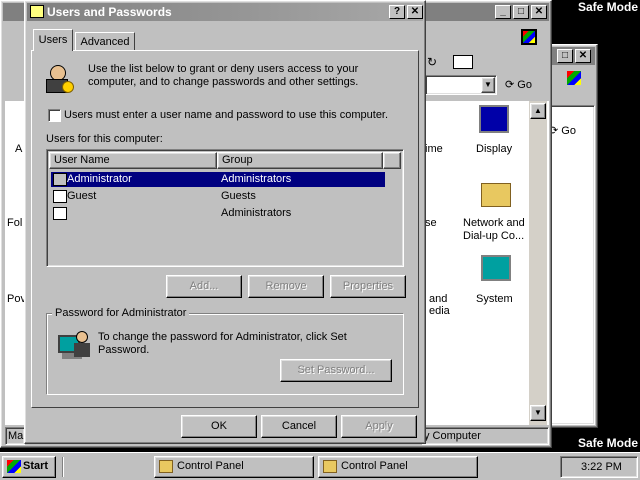 The image size is (640, 480). What do you see at coordinates (121, 313) in the screenshot?
I see `password-group-title: Password for Administrator` at bounding box center [121, 313].